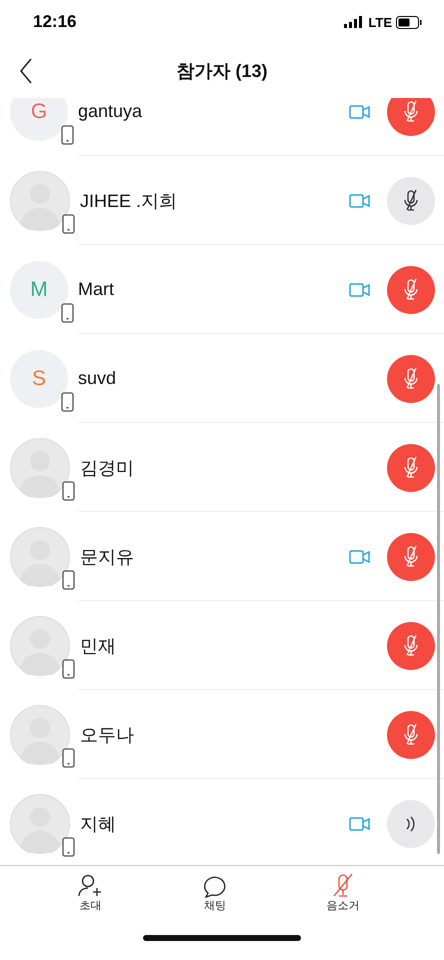 The width and height of the screenshot is (444, 960). Describe the element at coordinates (107, 468) in the screenshot. I see `participant-name: 김경미` at that location.